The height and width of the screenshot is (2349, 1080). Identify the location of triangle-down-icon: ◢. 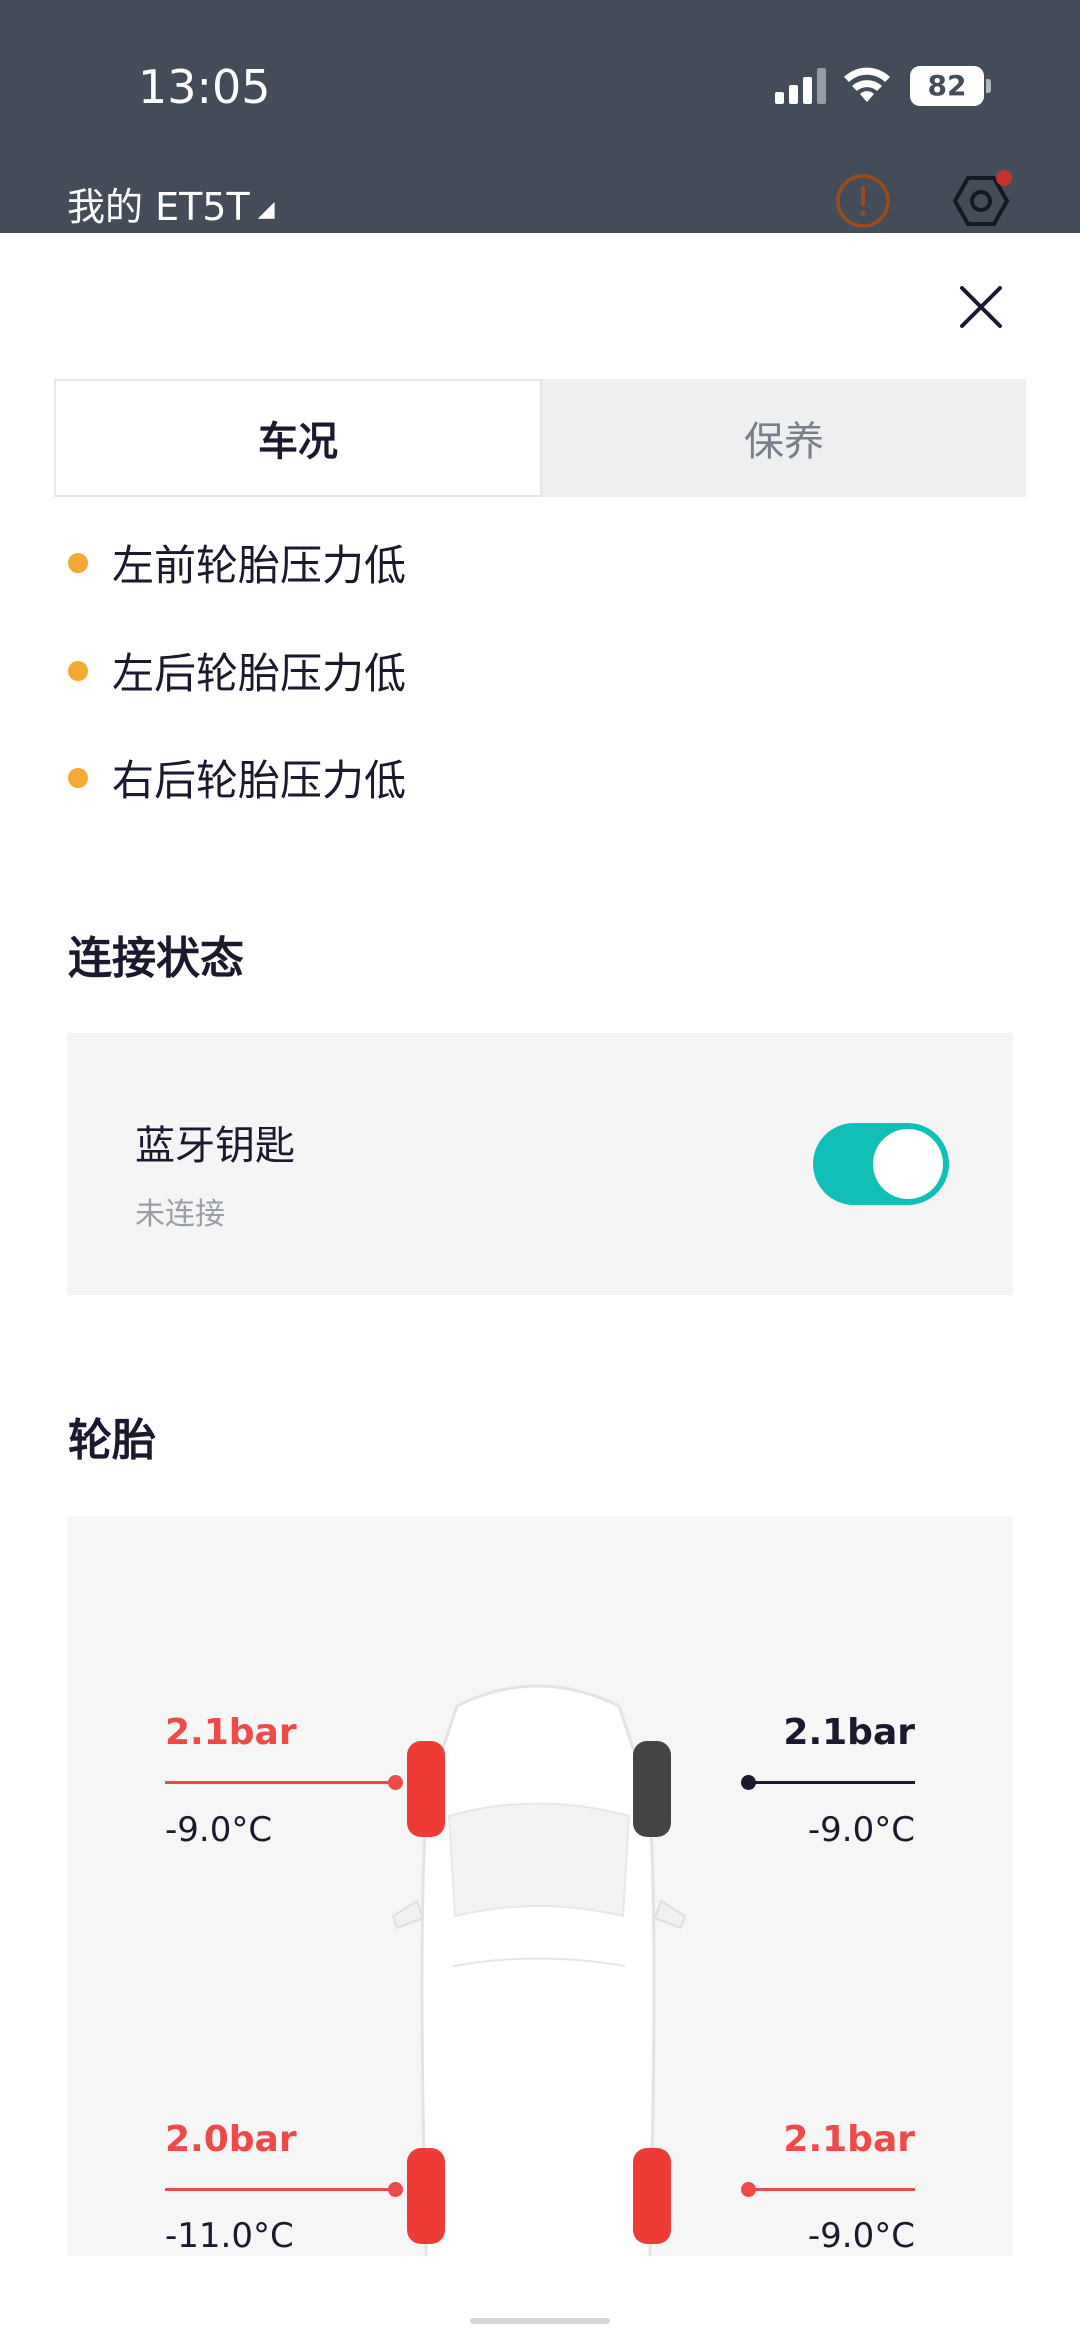
(266, 209).